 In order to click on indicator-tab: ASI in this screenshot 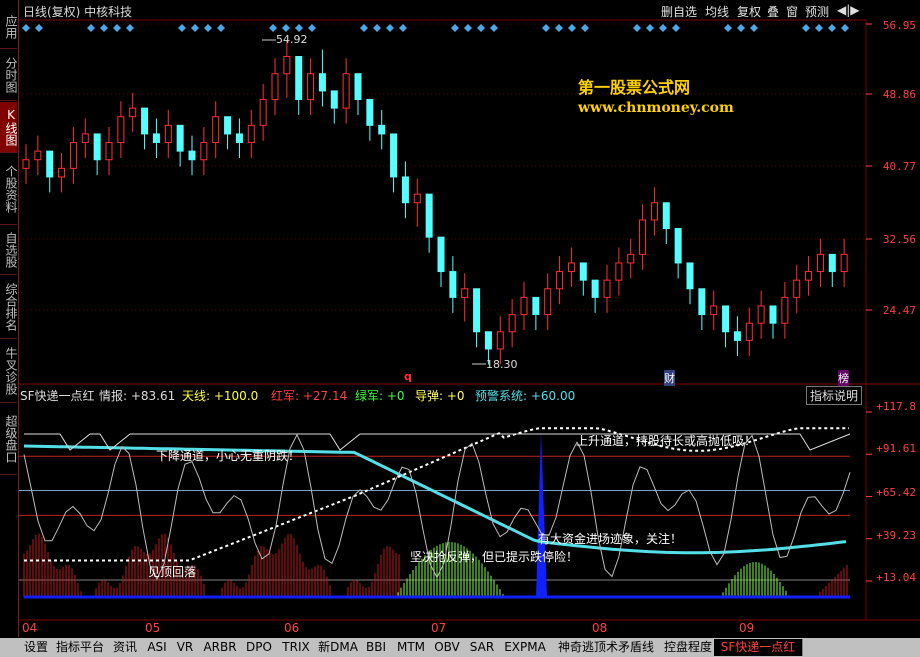, I will do `click(157, 647)`.